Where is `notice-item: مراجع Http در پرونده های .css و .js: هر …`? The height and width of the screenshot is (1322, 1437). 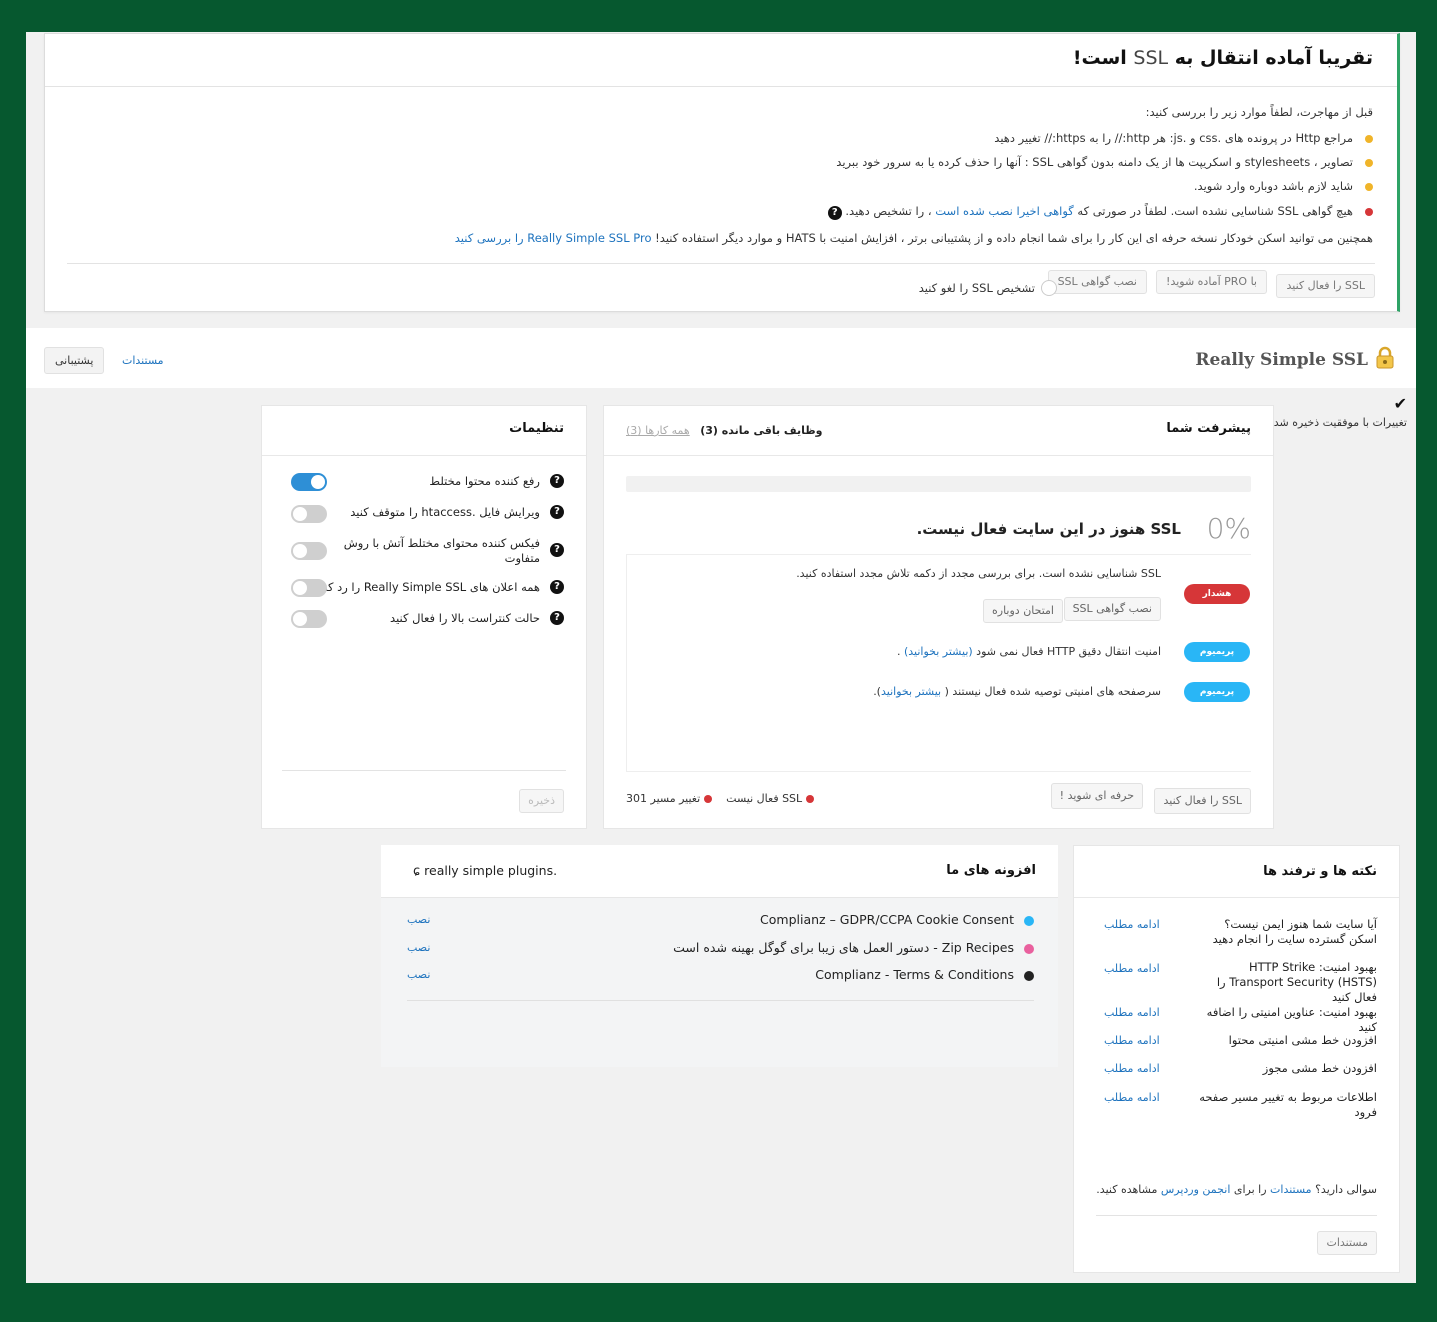 notice-item: مراجع Http در پرونده های .css و .js: هر … is located at coordinates (1183, 138).